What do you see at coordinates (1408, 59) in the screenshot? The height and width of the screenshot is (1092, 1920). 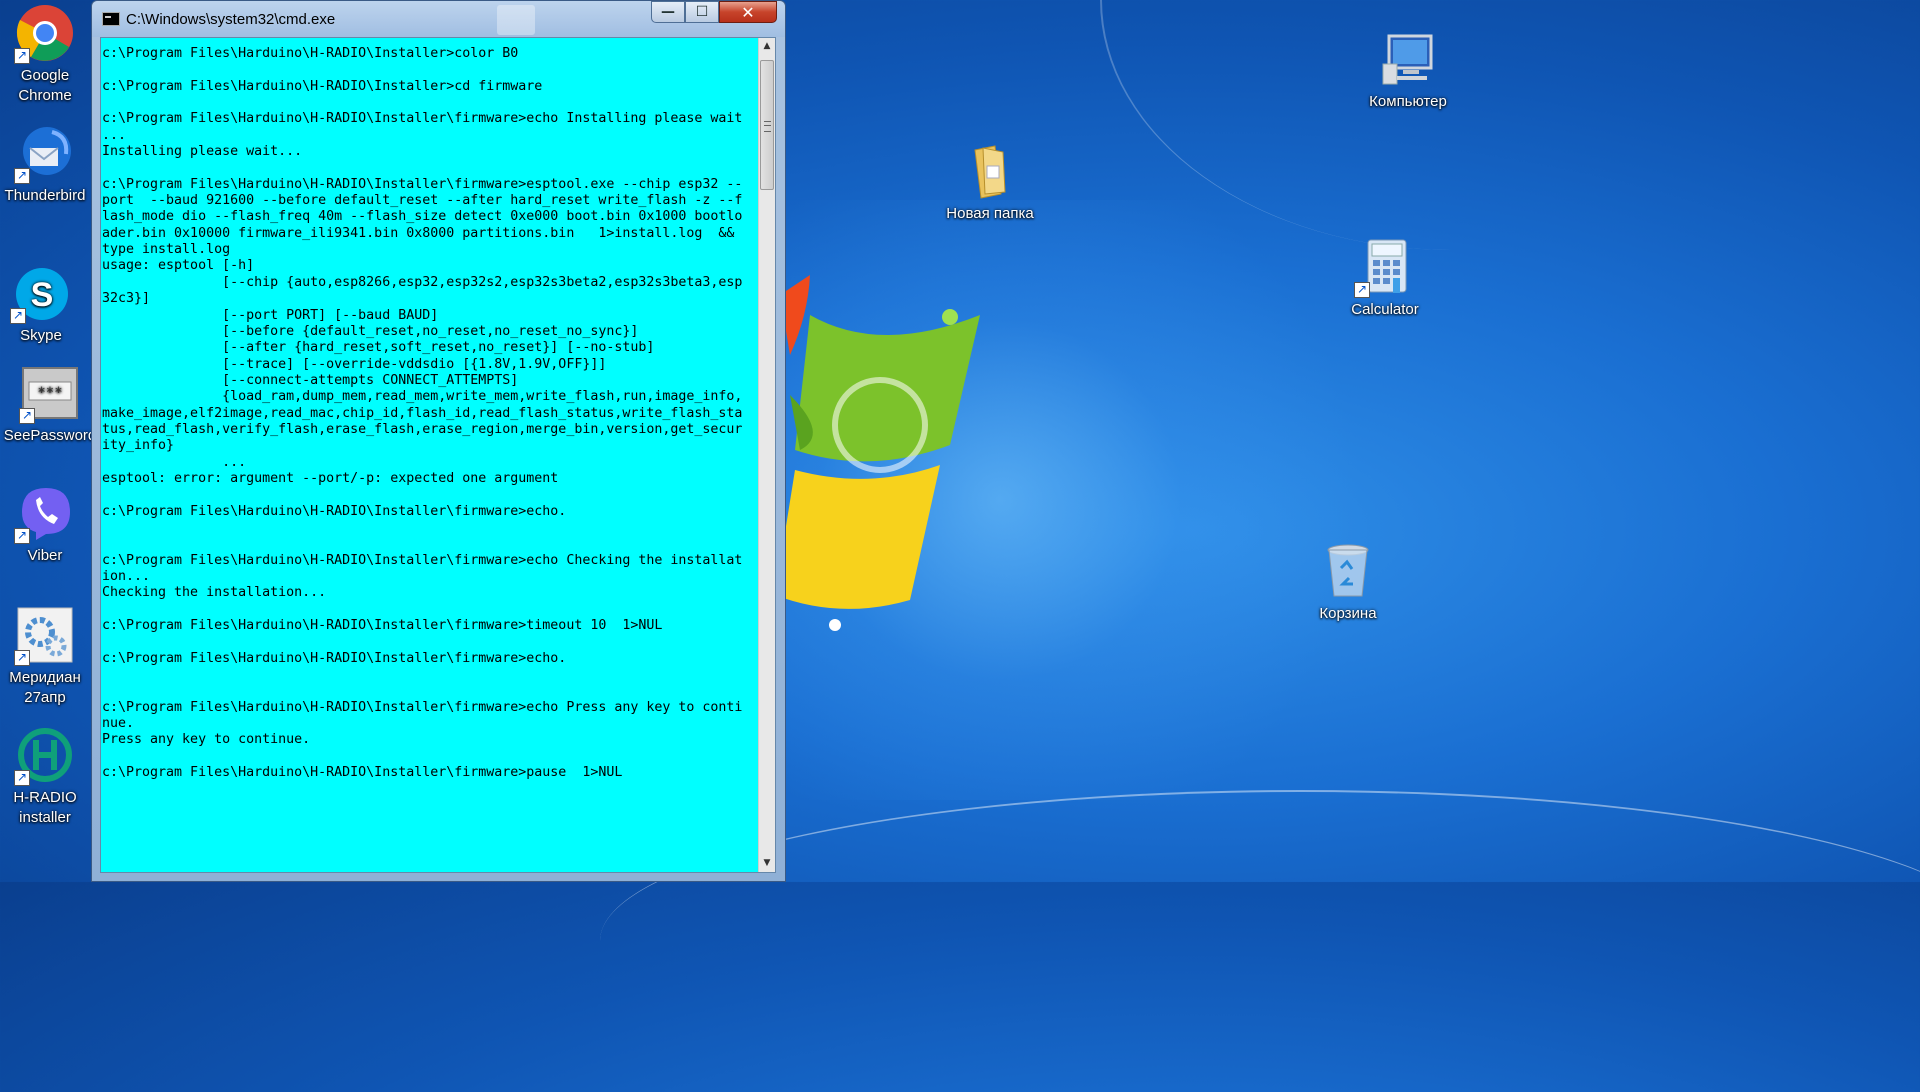 I see `computer-icon` at bounding box center [1408, 59].